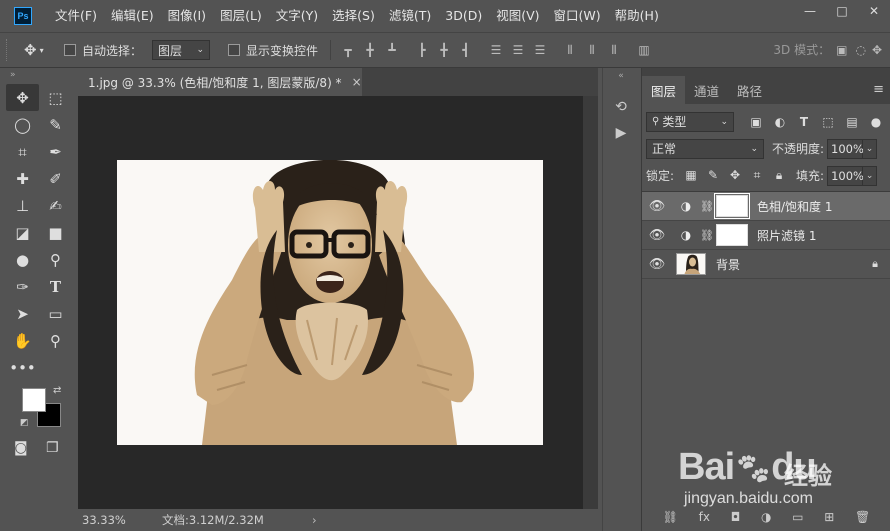 This screenshot has width=890, height=531. Describe the element at coordinates (410, 16) in the screenshot. I see `menu-filter: 滤镜(T)` at that location.